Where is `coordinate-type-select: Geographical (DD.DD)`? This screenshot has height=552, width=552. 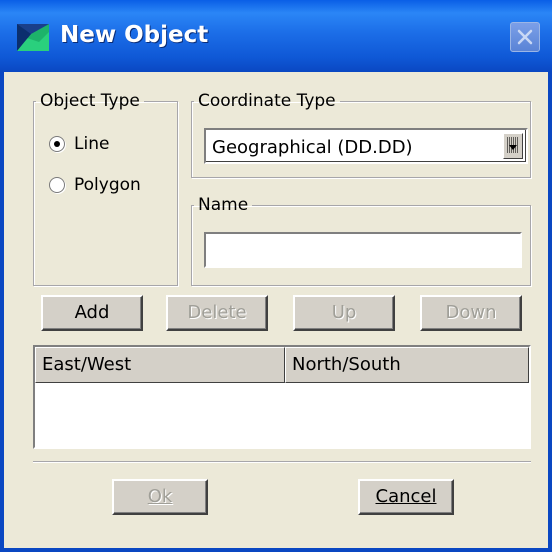
coordinate-type-select: Geographical (DD.DD) is located at coordinates (366, 146).